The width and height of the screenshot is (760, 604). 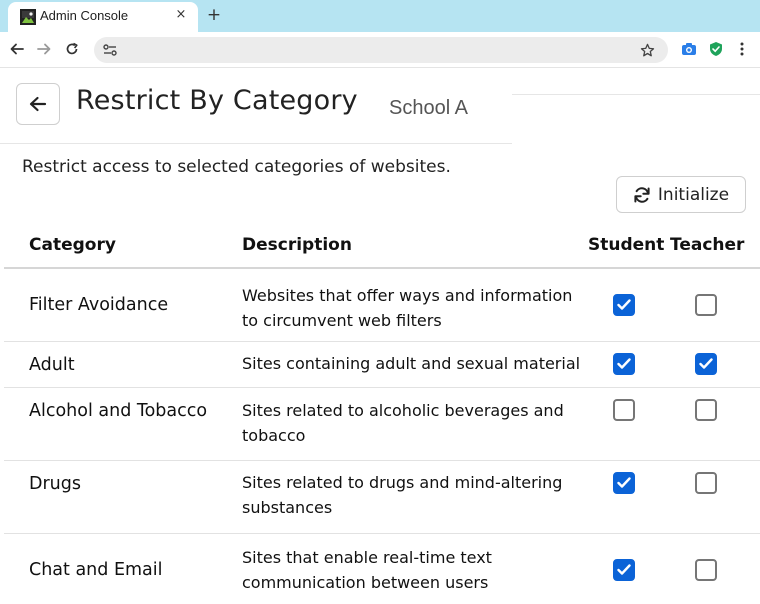 What do you see at coordinates (626, 245) in the screenshot?
I see `column-header-student: Student` at bounding box center [626, 245].